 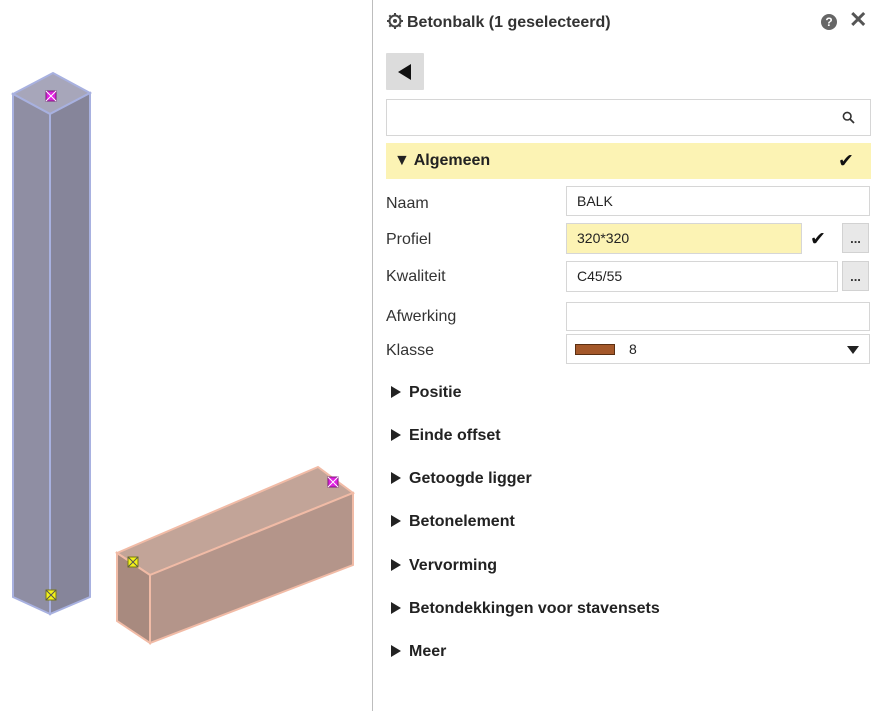 I want to click on profiel-label: Profiel, so click(x=409, y=239).